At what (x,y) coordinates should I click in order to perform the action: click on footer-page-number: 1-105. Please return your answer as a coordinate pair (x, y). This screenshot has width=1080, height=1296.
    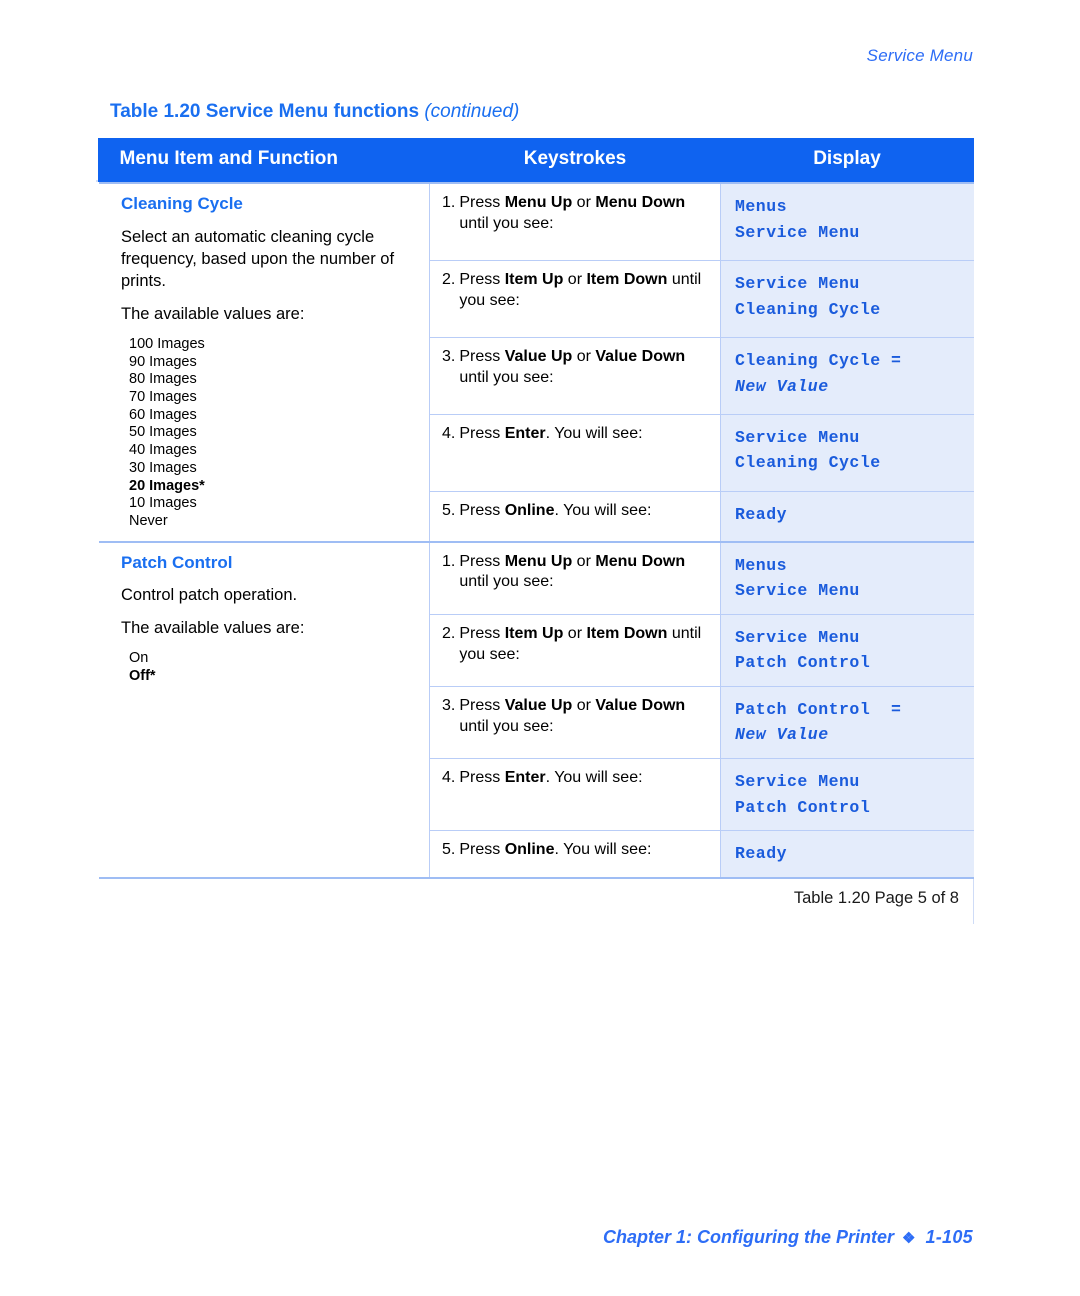
    Looking at the image, I should click on (949, 1237).